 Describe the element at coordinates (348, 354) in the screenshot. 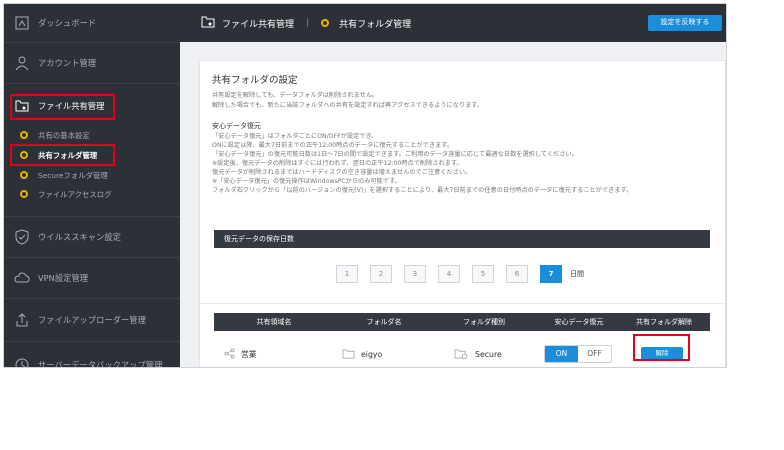

I see `folder-icon` at that location.